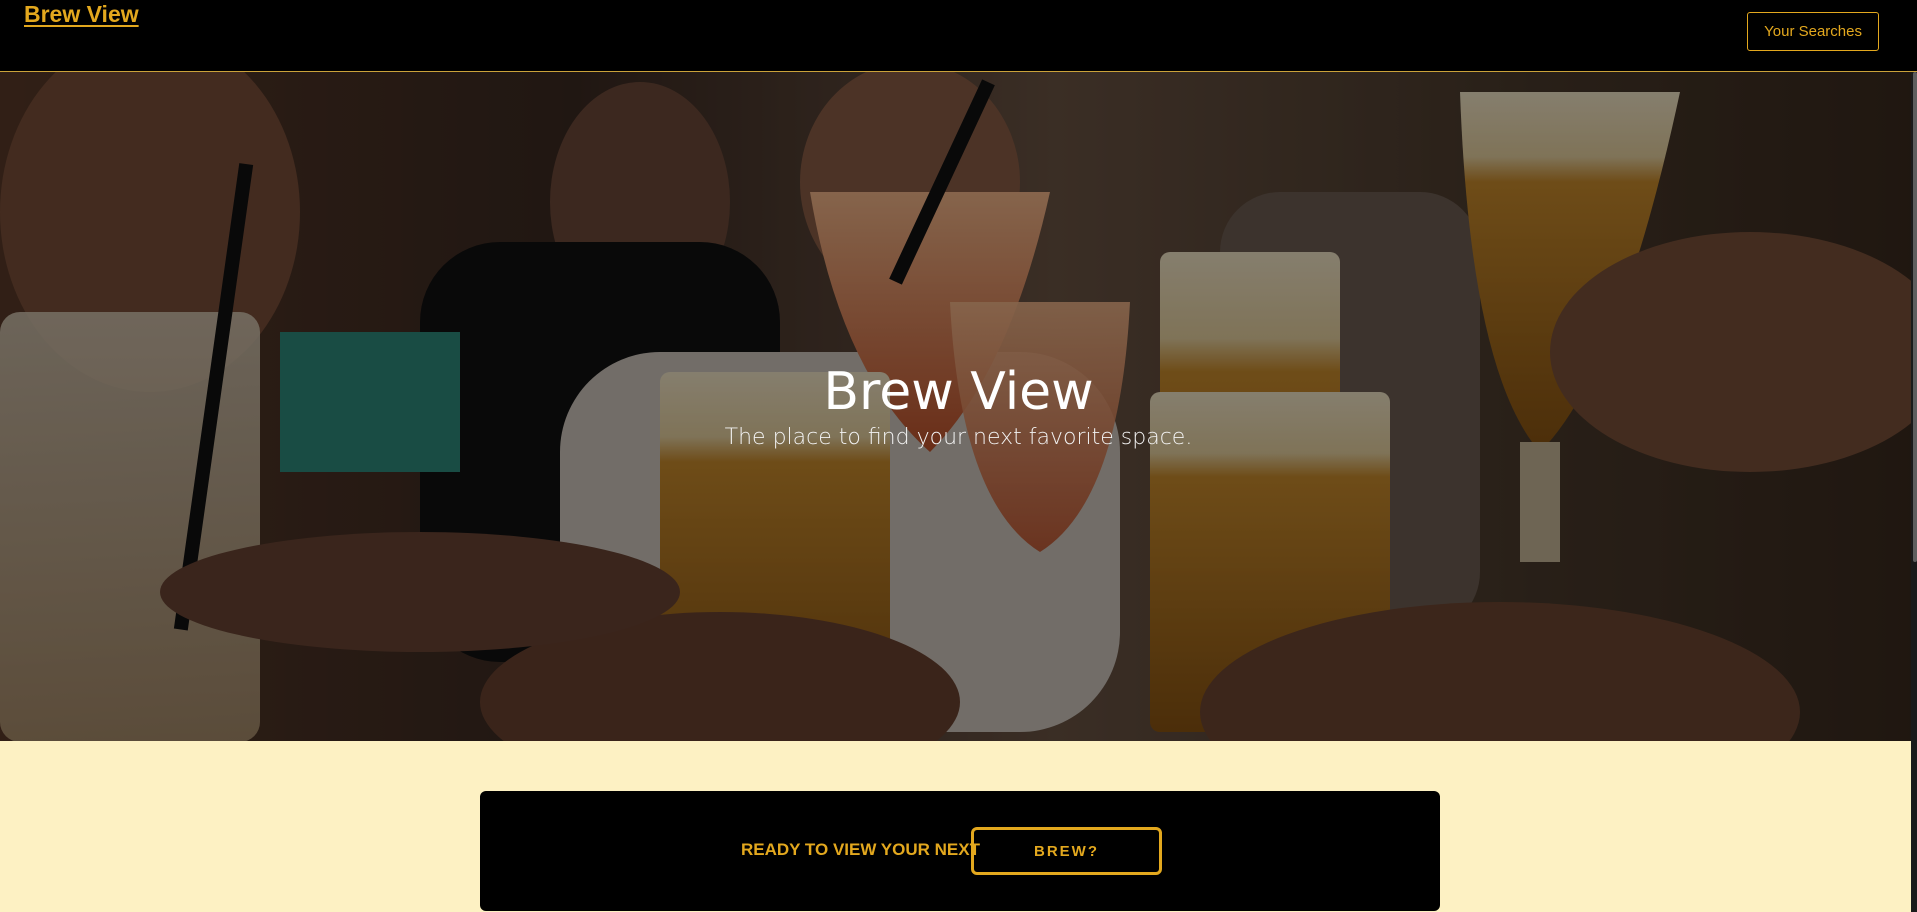 The width and height of the screenshot is (1917, 912). Describe the element at coordinates (860, 849) in the screenshot. I see `cta-text: READY TO VIEW YOUR NEXT` at that location.